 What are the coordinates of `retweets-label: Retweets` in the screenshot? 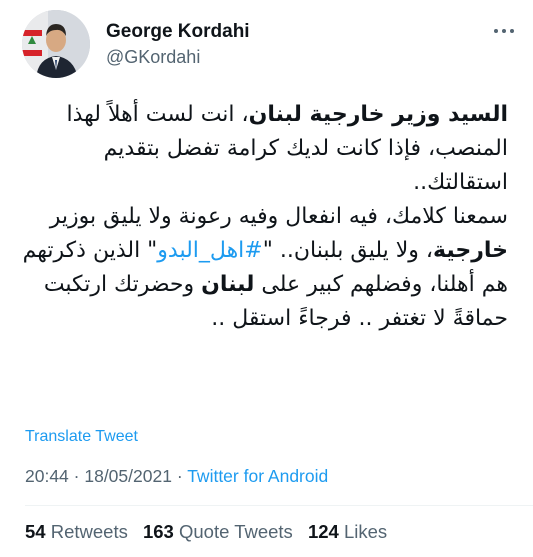 It's located at (89, 531).